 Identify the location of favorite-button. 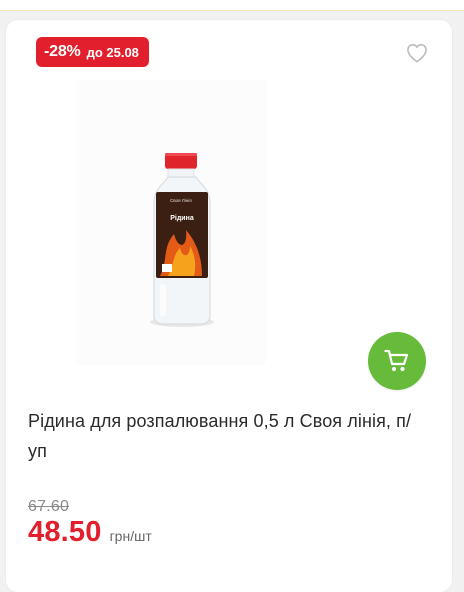
(417, 53).